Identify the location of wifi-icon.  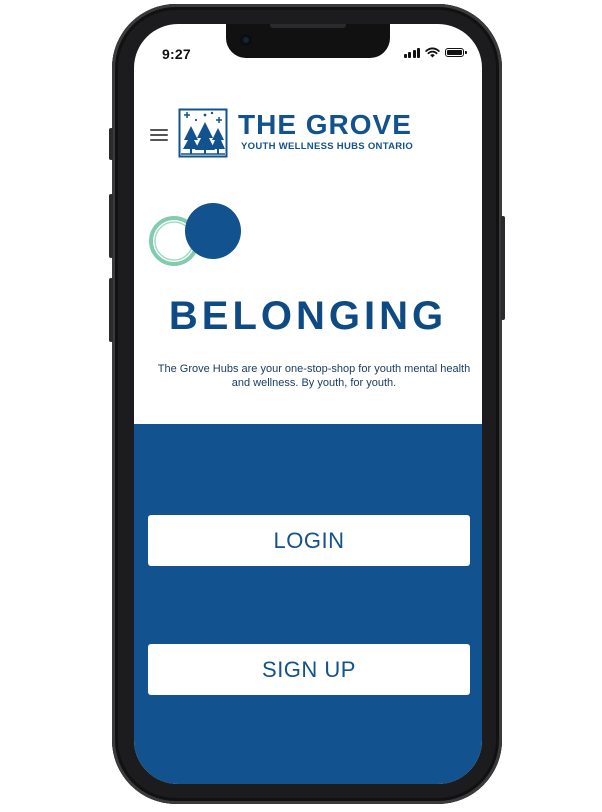
(432, 52).